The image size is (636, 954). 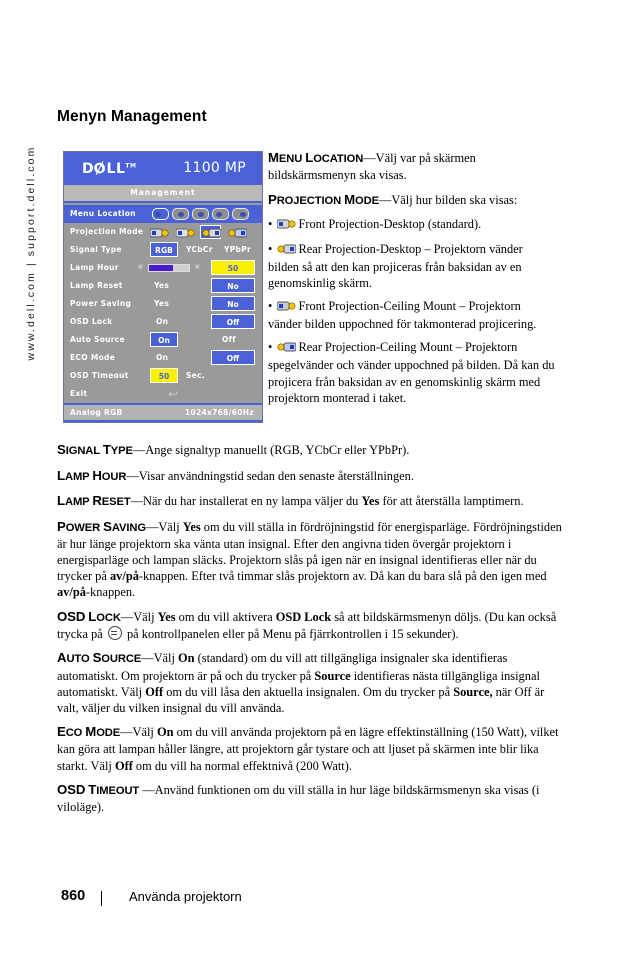 I want to click on osd-tab-management: Management, so click(x=163, y=194).